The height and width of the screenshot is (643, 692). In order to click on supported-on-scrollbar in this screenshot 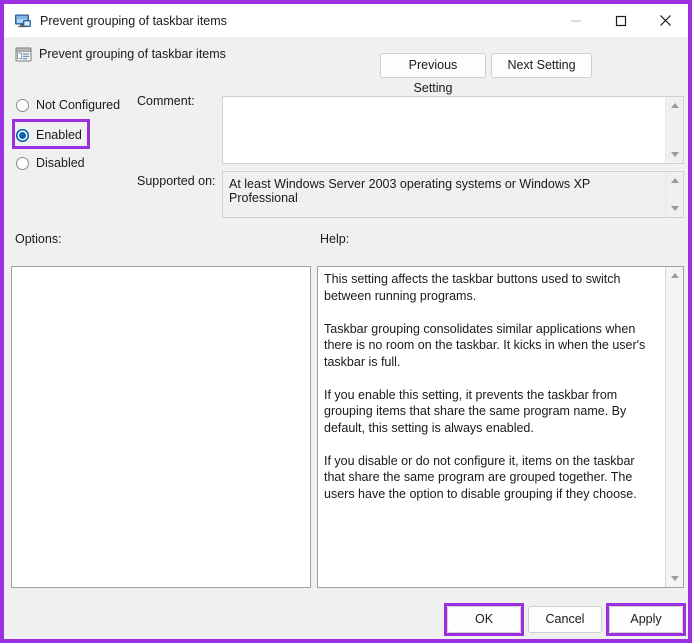, I will do `click(674, 194)`.